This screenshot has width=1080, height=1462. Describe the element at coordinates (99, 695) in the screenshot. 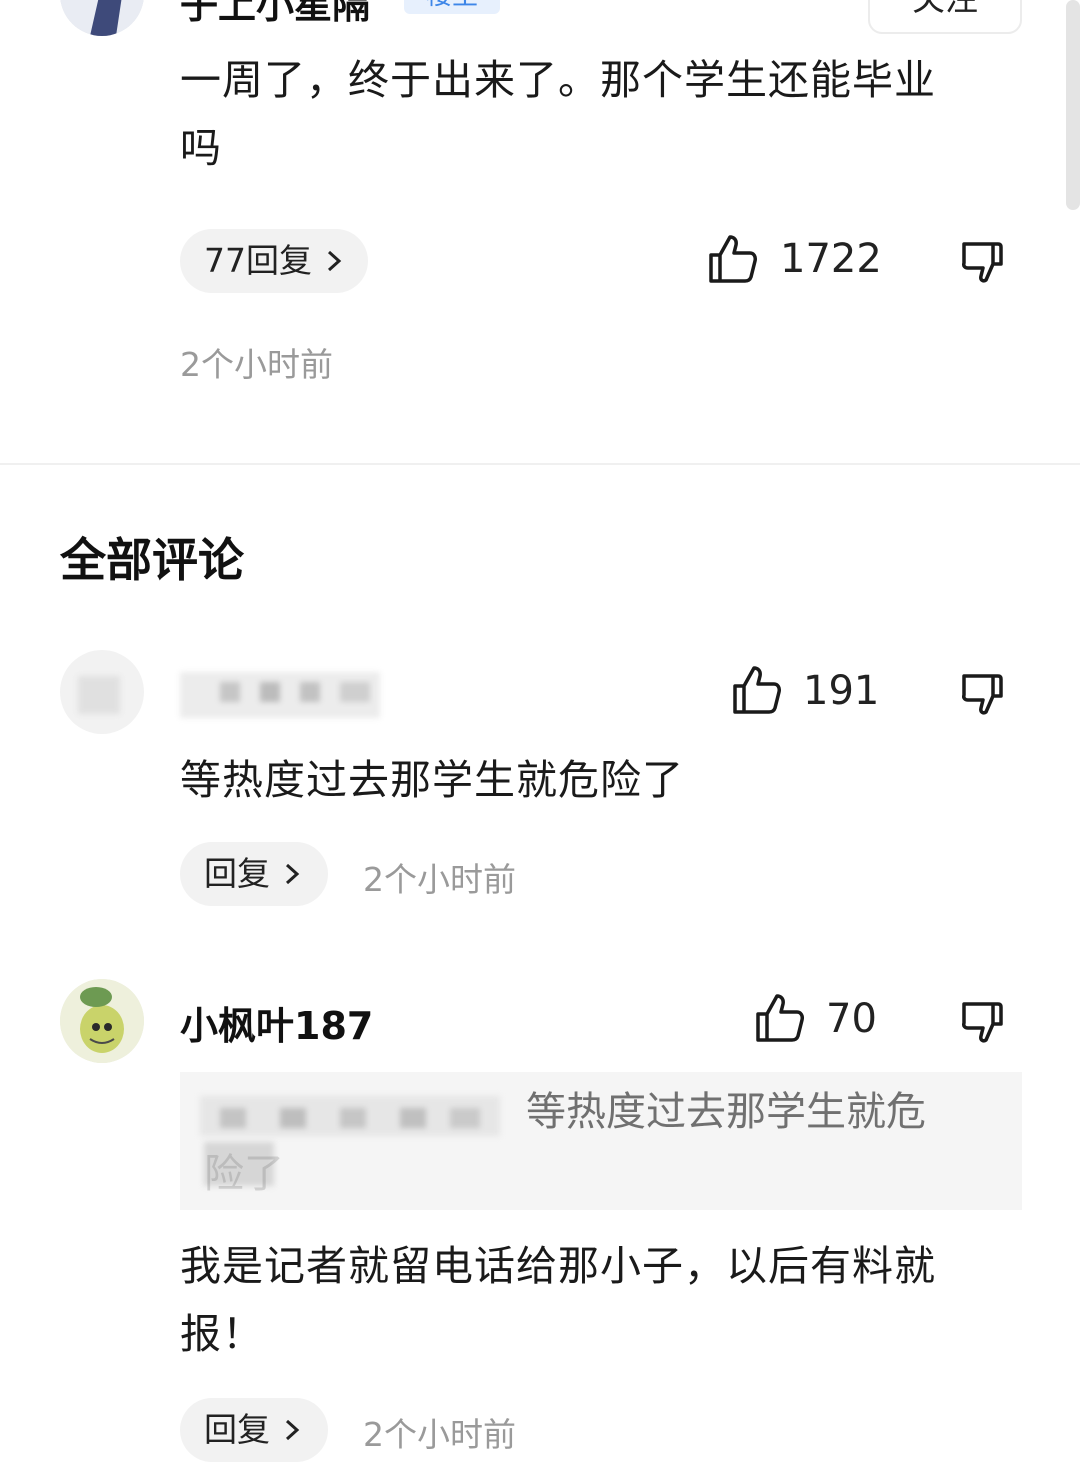

I see `avatar-redacted` at that location.